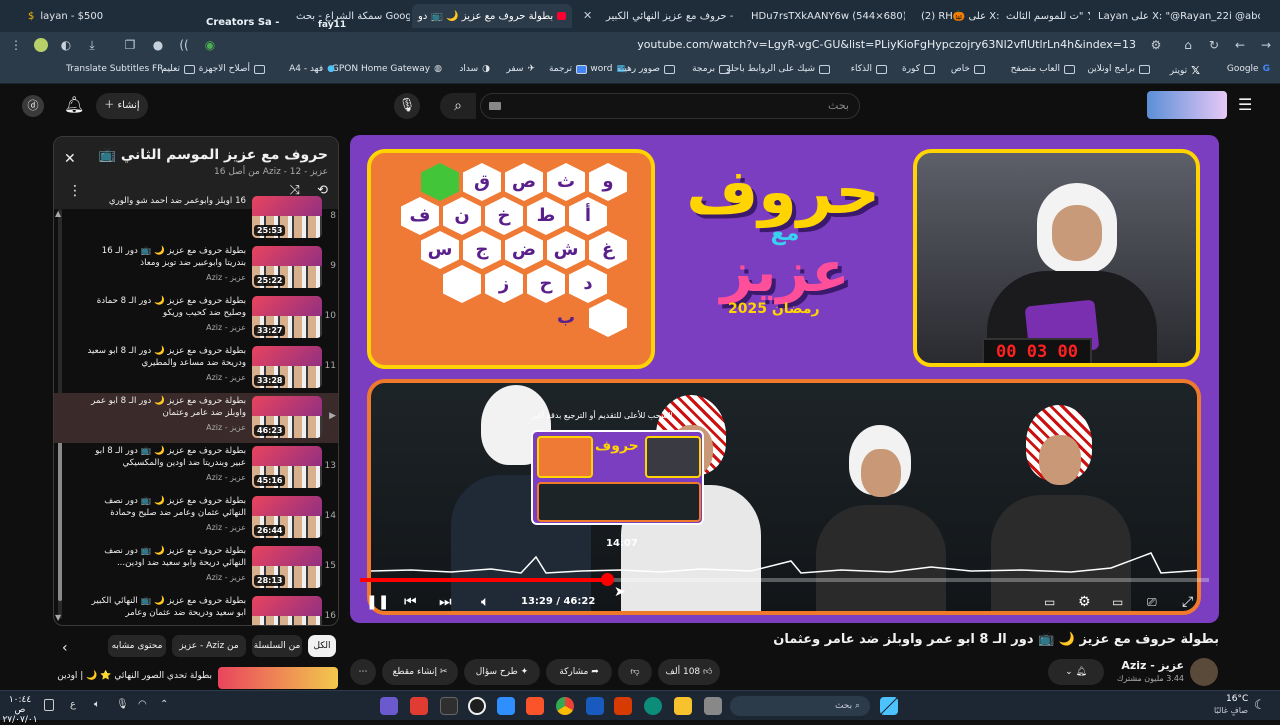  What do you see at coordinates (918, 69) in the screenshot?
I see `bookmark-football: كورة` at bounding box center [918, 69].